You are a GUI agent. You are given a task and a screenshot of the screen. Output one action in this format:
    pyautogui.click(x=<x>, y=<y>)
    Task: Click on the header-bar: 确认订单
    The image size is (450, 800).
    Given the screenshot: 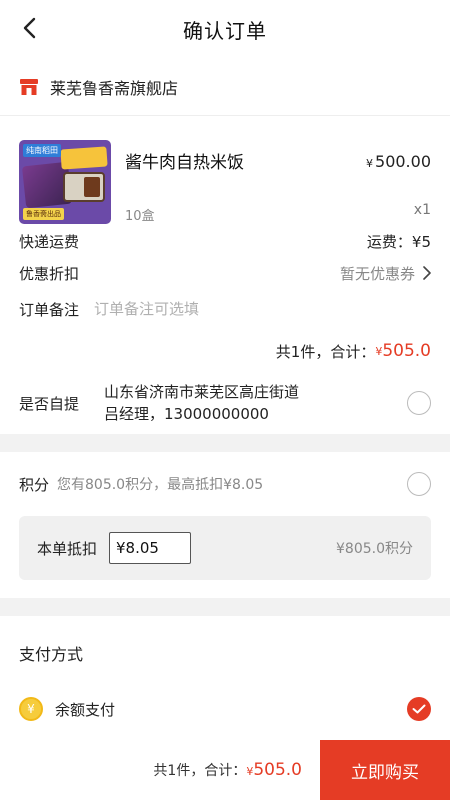 What is the action you would take?
    pyautogui.click(x=225, y=29)
    